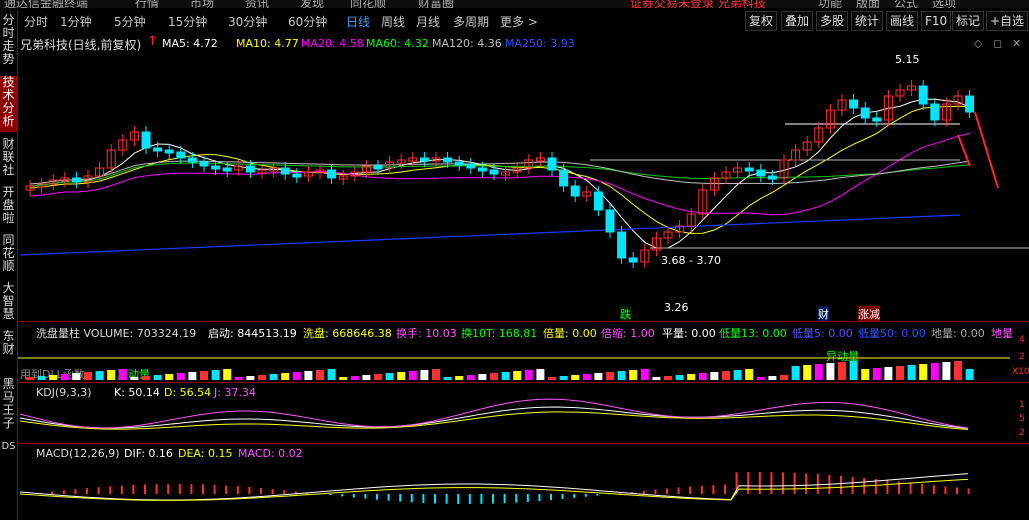 The width and height of the screenshot is (1029, 520). Describe the element at coordinates (514, 368) in the screenshot. I see `volume-bars` at that location.